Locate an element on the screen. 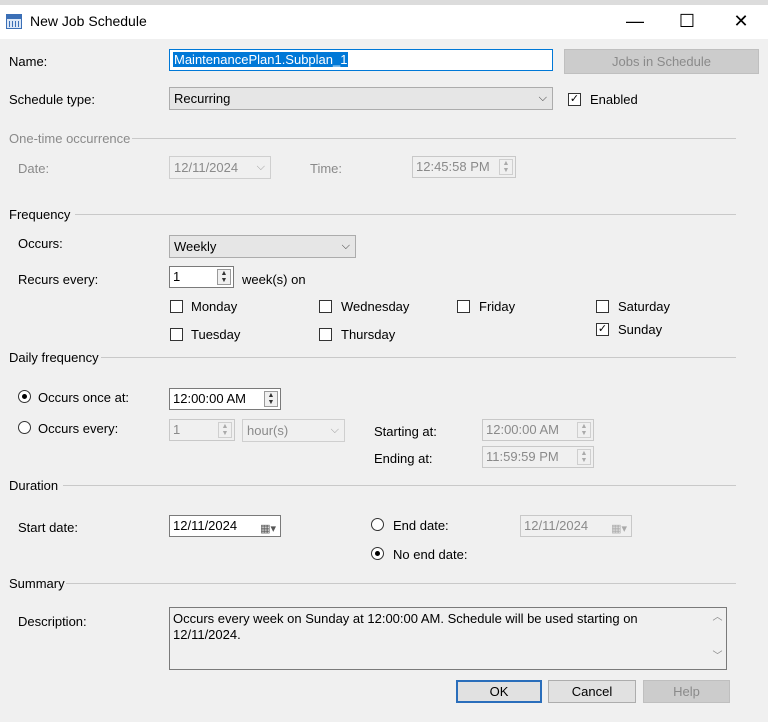 This screenshot has width=768, height=722. recurs-every-field: 1 ▲ ▼ is located at coordinates (201, 277).